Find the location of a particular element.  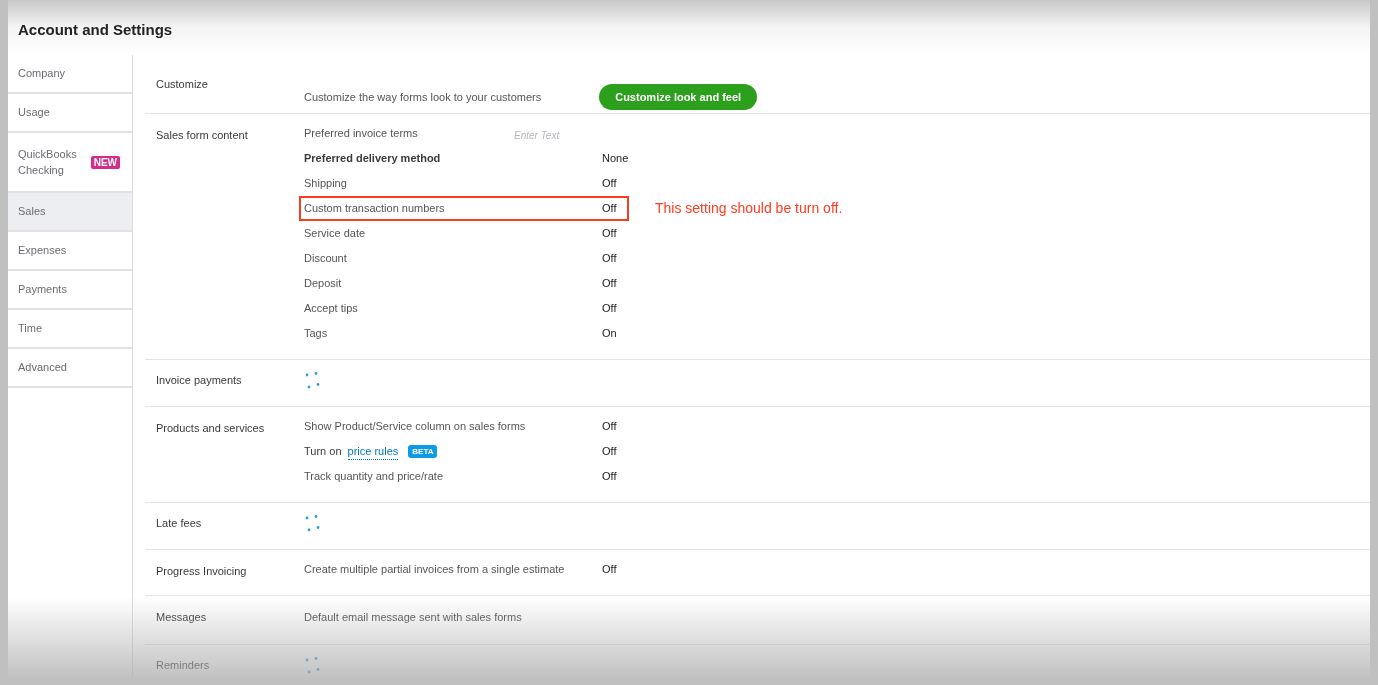

setting-label: Preferred delivery method is located at coordinates (373, 159).